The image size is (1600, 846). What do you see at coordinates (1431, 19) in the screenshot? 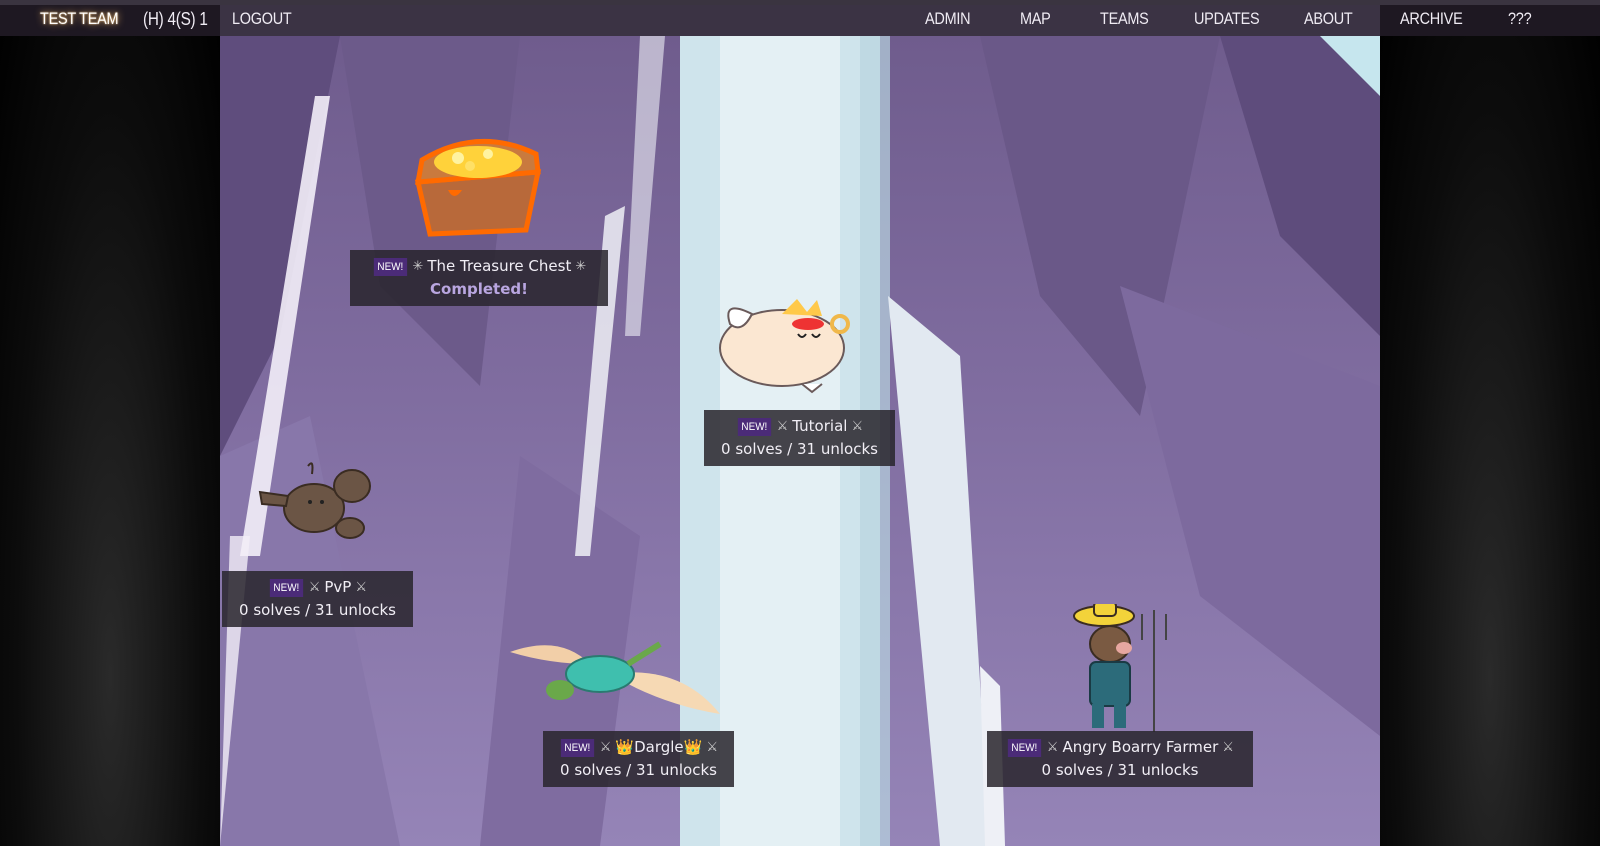
I see `nav-archive: ARCHIVE` at bounding box center [1431, 19].